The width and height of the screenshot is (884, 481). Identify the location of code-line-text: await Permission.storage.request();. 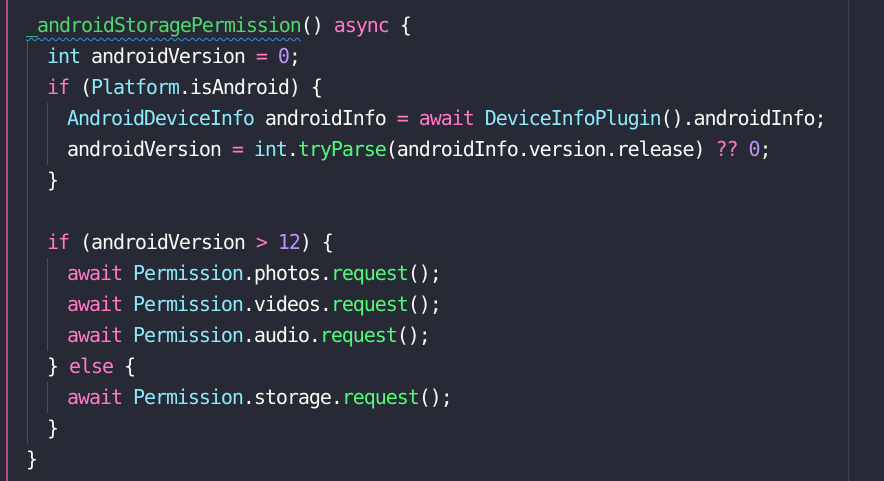
(260, 397).